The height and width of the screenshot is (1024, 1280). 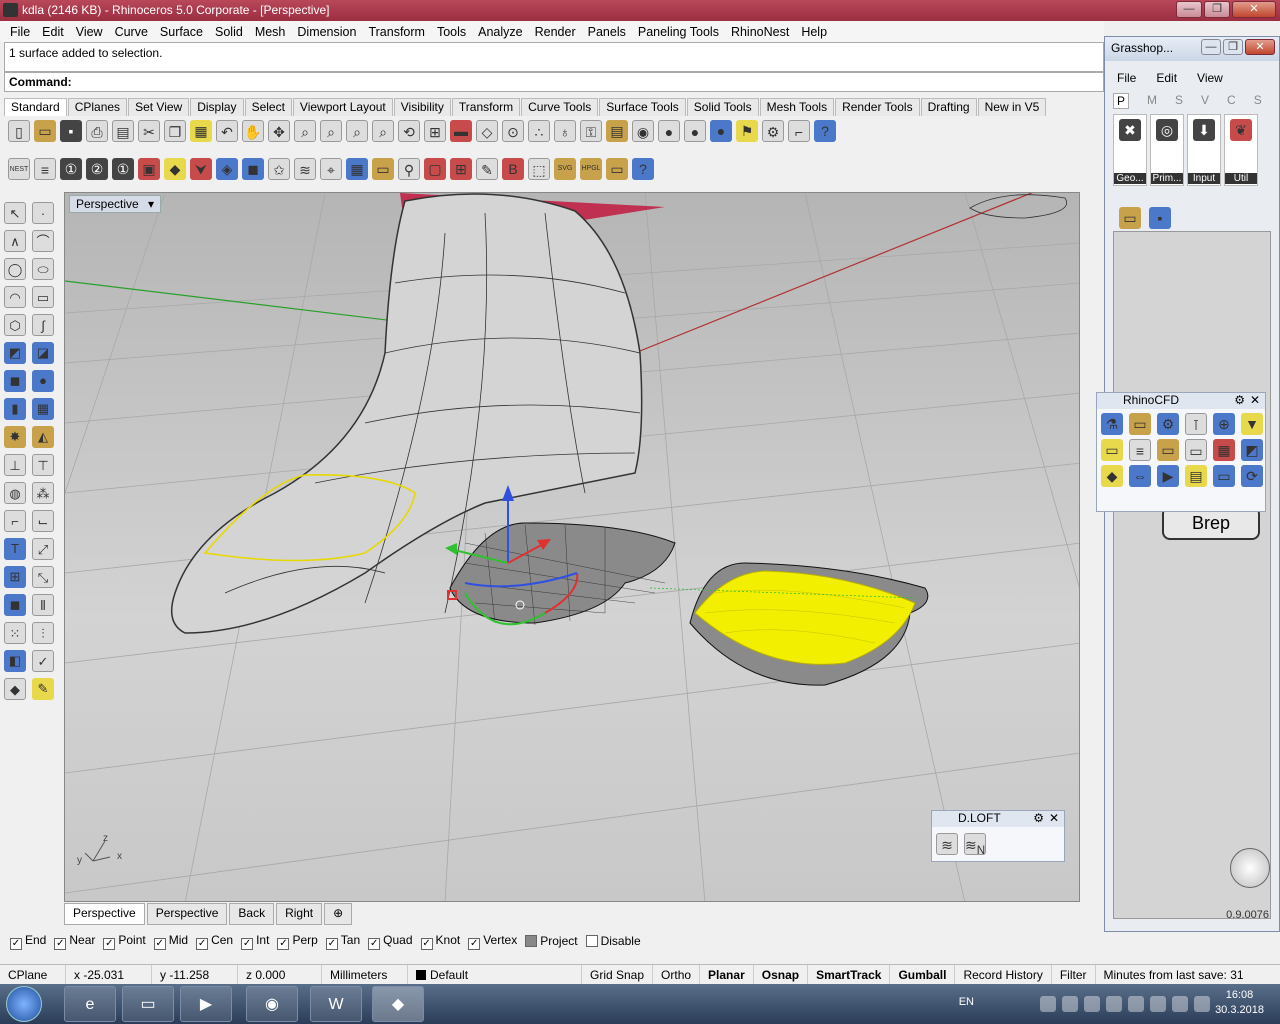 What do you see at coordinates (1211, 47) in the screenshot?
I see `gh-minimize-button: —` at bounding box center [1211, 47].